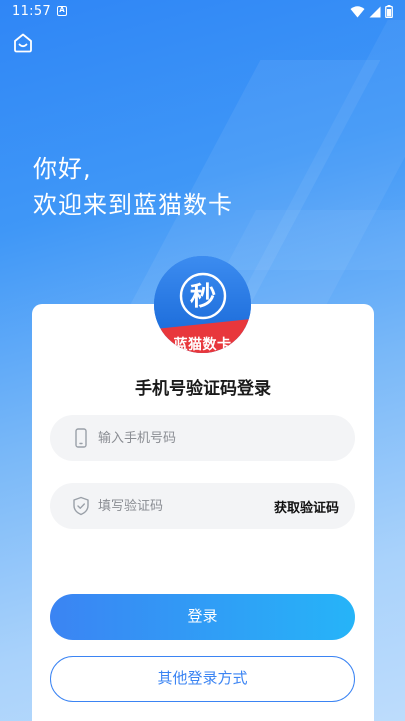 This screenshot has width=405, height=721. What do you see at coordinates (23, 43) in the screenshot?
I see `home-icon` at bounding box center [23, 43].